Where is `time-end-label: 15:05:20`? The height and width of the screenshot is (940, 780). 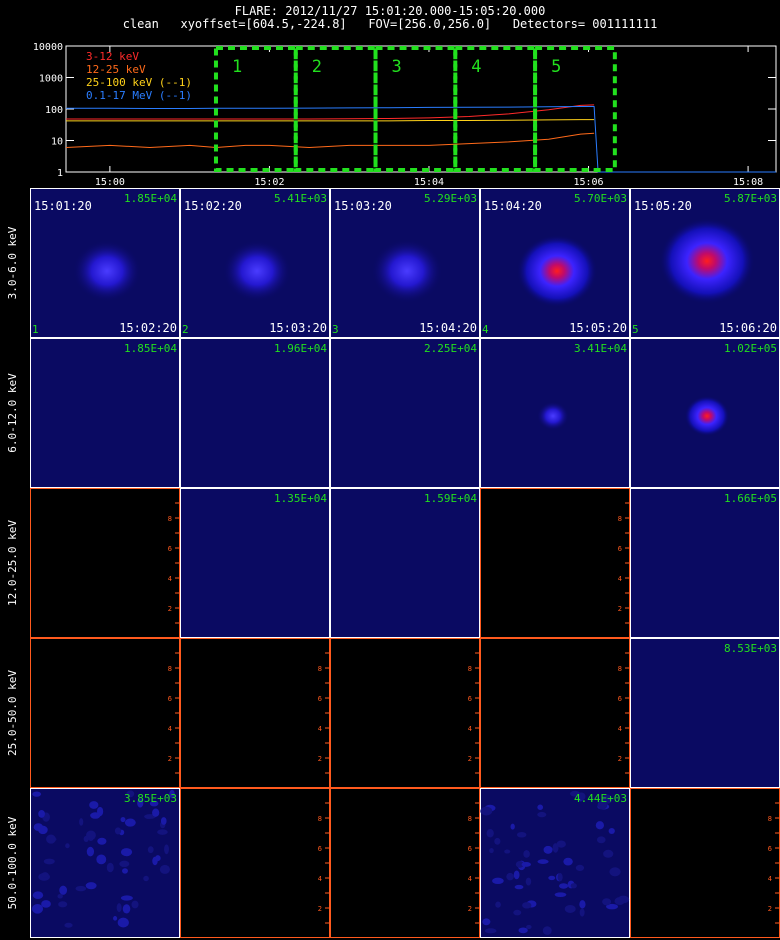 time-end-label: 15:05:20 is located at coordinates (598, 328).